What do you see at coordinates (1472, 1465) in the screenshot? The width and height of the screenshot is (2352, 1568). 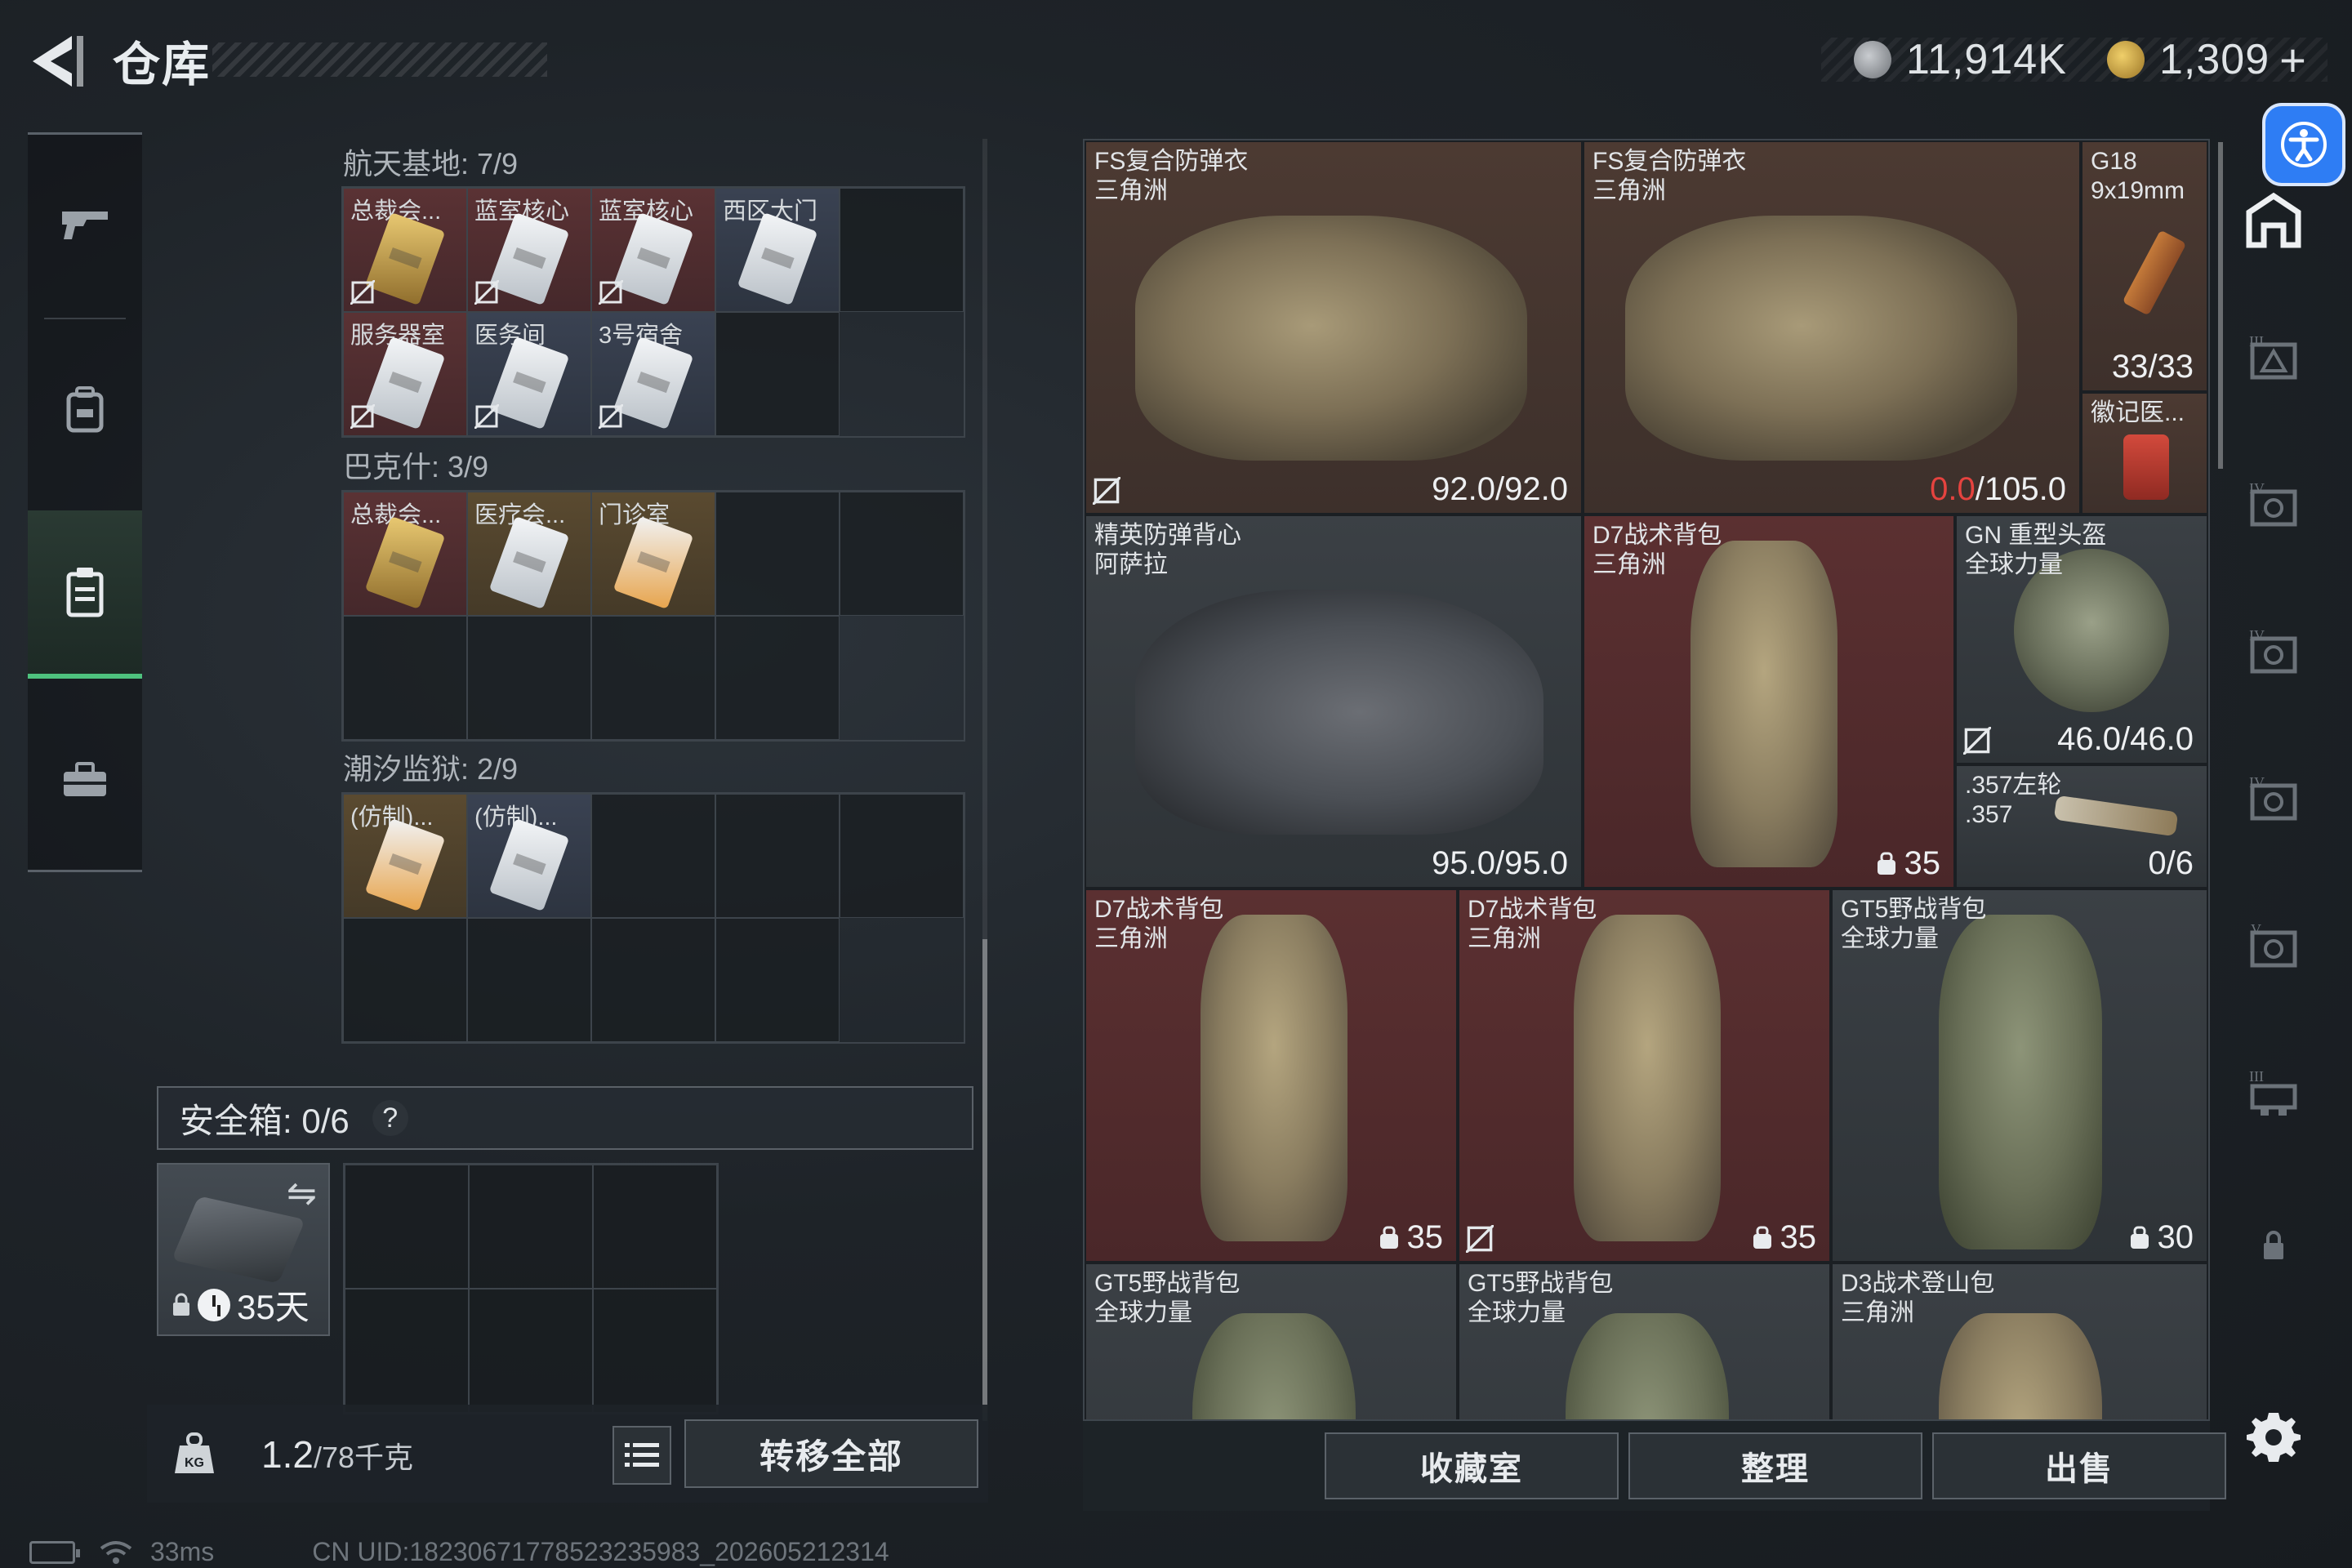 I see `collection-room-button: 收藏室` at bounding box center [1472, 1465].